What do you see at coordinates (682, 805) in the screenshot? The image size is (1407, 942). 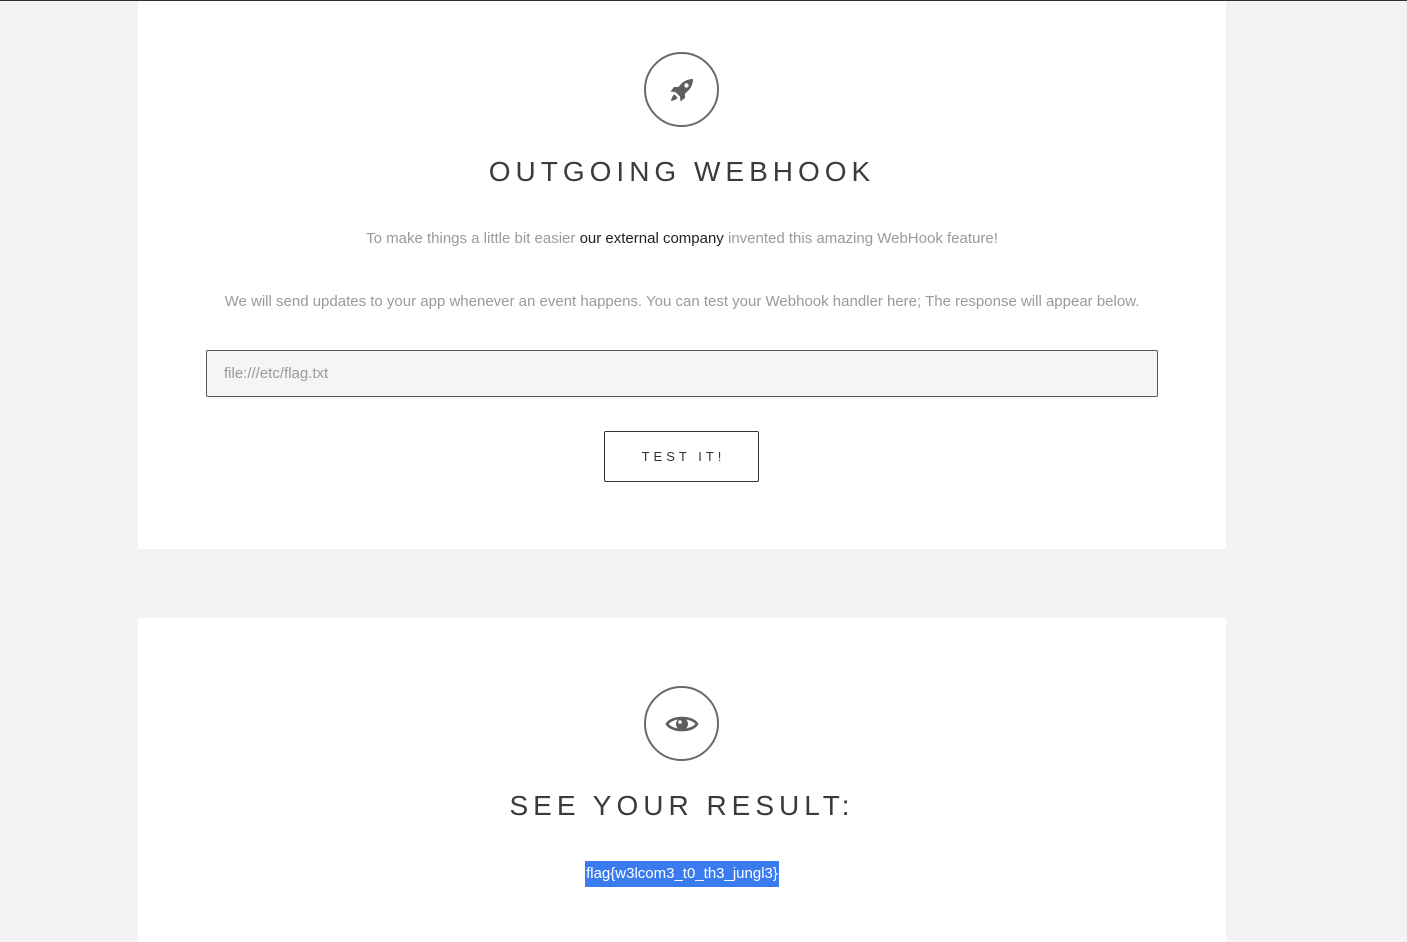 I see `result-title: SEE YOUR RESULT:` at bounding box center [682, 805].